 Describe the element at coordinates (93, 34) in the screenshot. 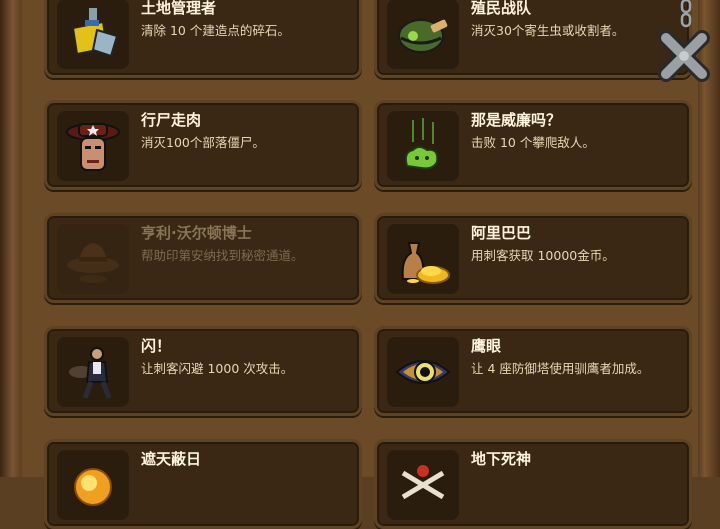

I see `shovel-icon` at that location.